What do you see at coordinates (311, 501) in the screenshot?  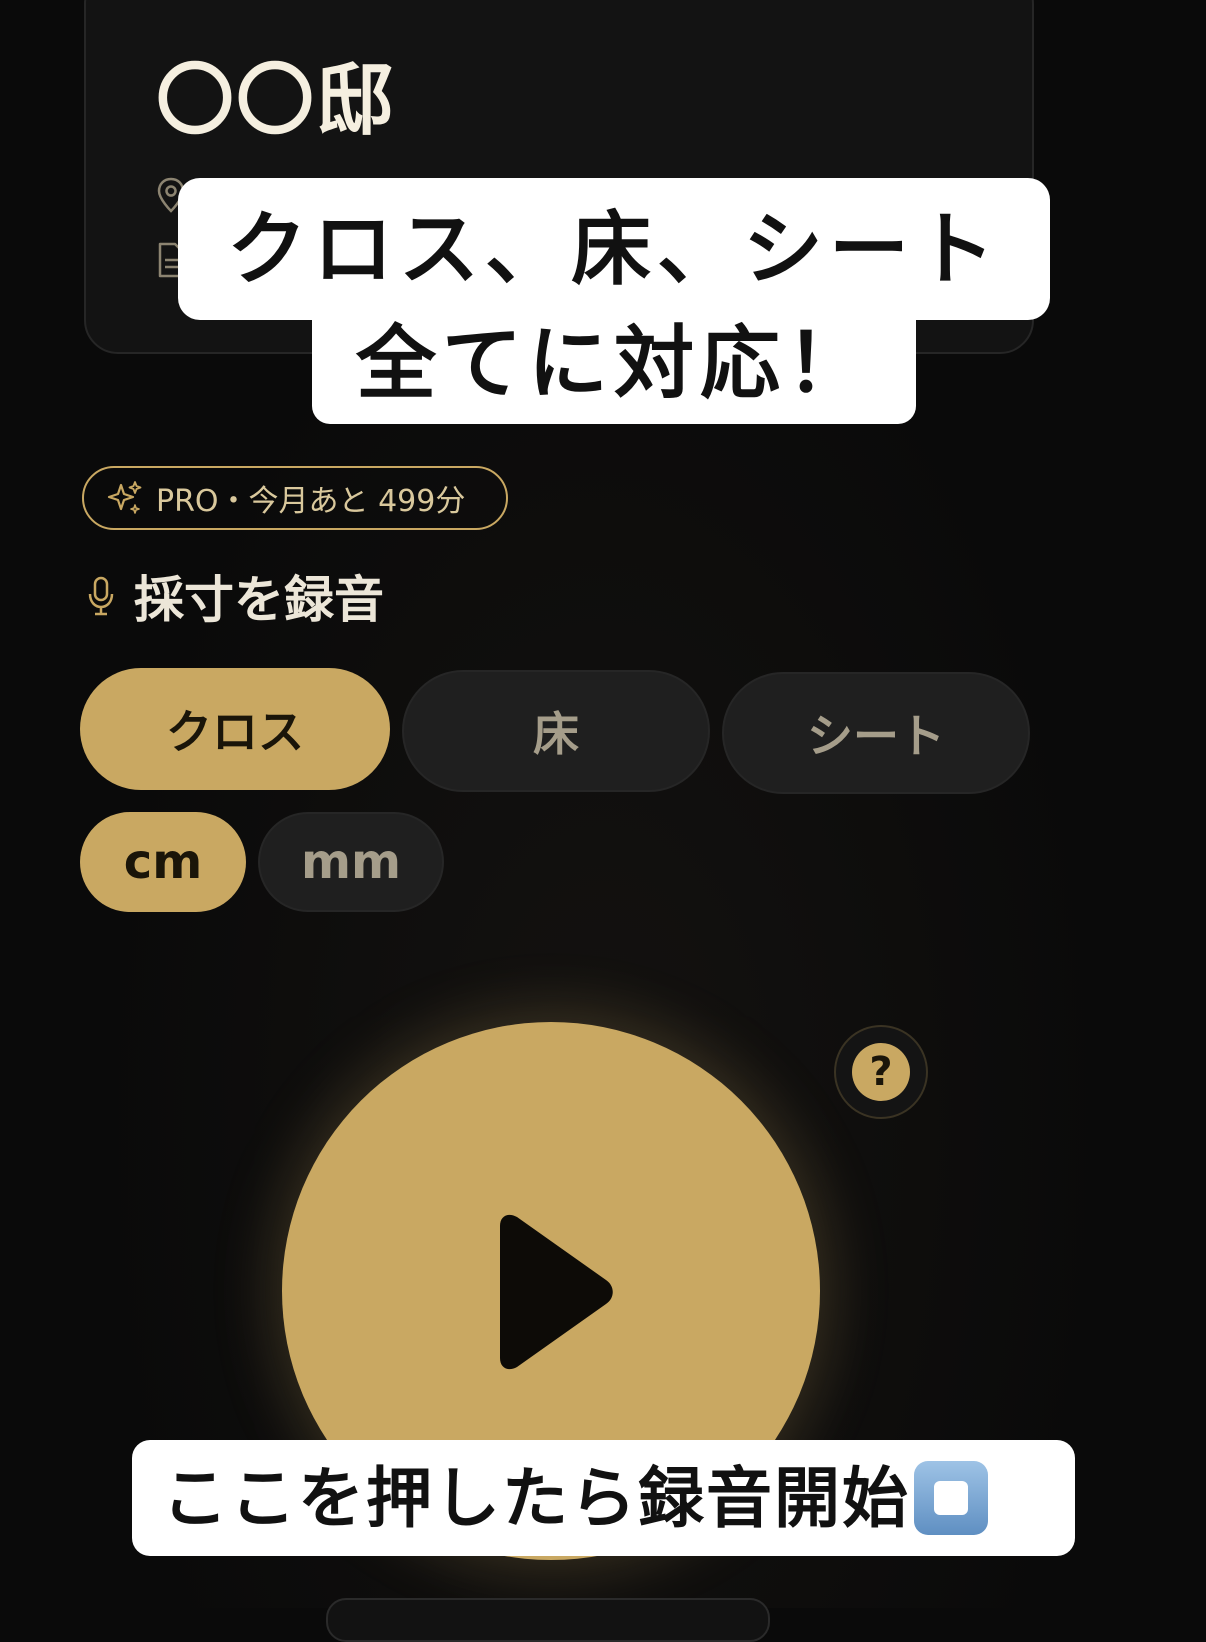 I see `pro-badge-text: PRO・今月あと 499分` at bounding box center [311, 501].